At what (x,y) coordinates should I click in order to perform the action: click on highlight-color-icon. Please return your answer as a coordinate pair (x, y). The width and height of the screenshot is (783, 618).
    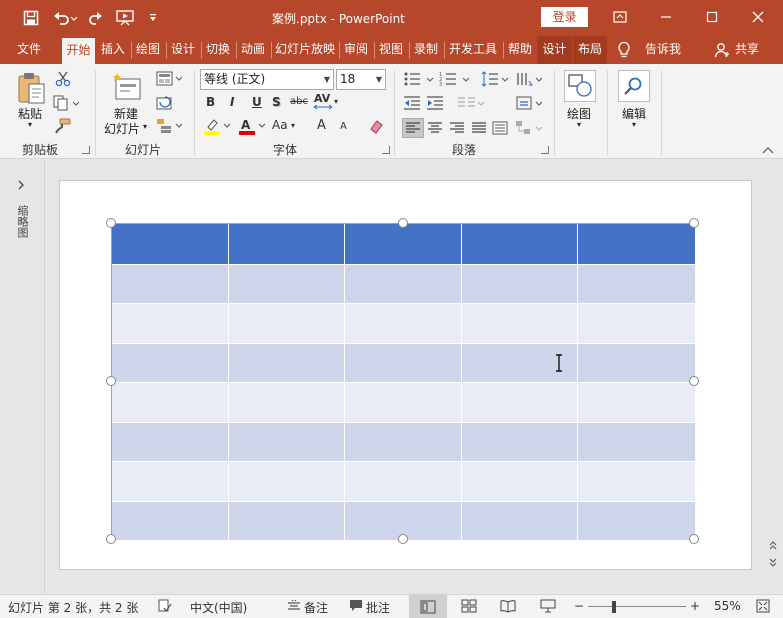
    Looking at the image, I should click on (217, 126).